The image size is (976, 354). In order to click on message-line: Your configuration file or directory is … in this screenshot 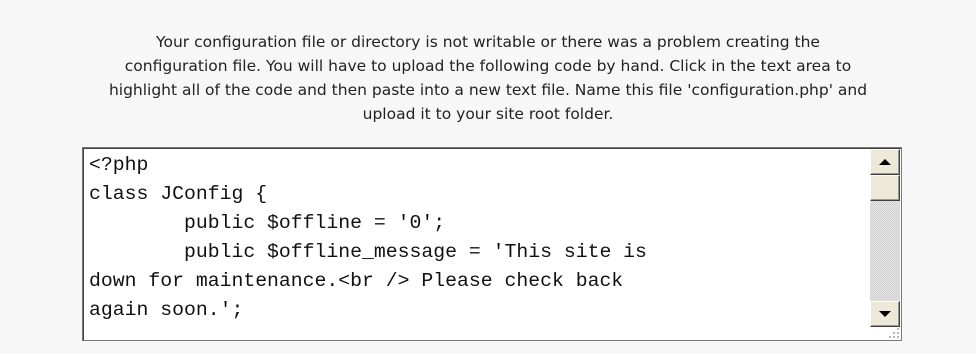, I will do `click(488, 42)`.